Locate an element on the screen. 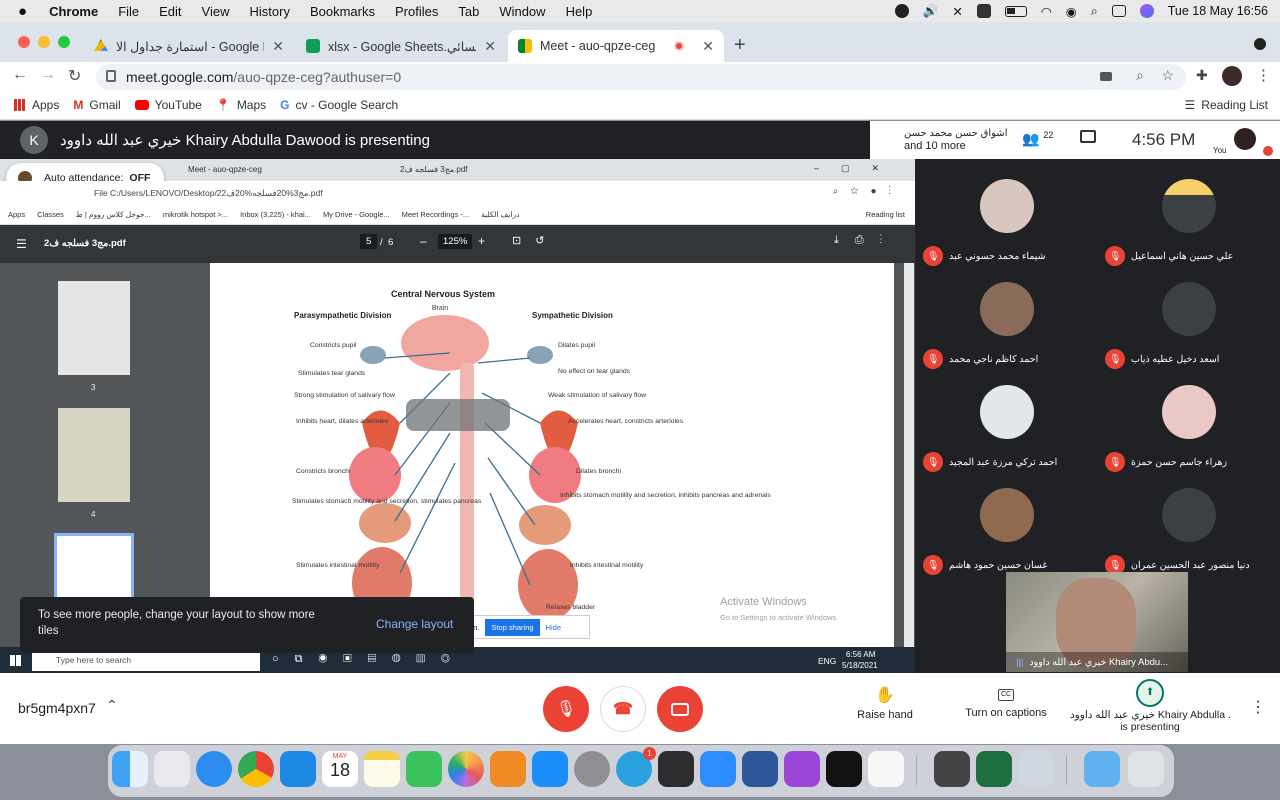 The height and width of the screenshot is (800, 1280). leave-call-button: ☎ is located at coordinates (623, 709).